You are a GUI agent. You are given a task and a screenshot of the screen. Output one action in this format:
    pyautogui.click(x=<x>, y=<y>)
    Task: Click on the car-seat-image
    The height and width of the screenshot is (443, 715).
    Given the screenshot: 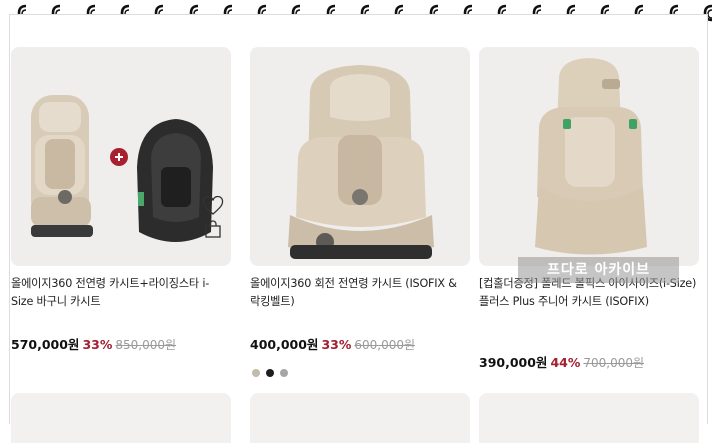 What is the action you would take?
    pyautogui.click(x=361, y=162)
    